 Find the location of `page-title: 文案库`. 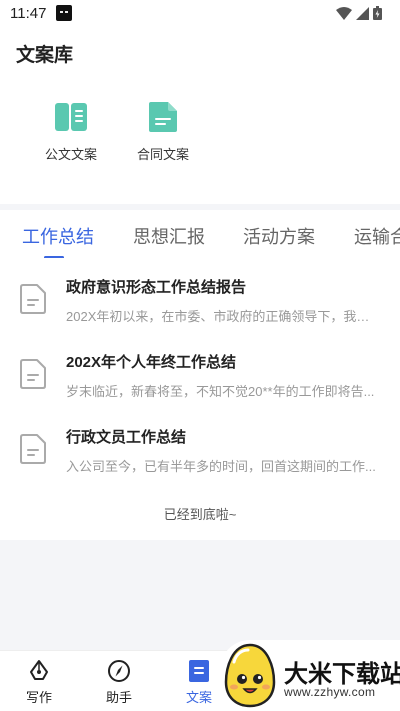

page-title: 文案库 is located at coordinates (45, 55).